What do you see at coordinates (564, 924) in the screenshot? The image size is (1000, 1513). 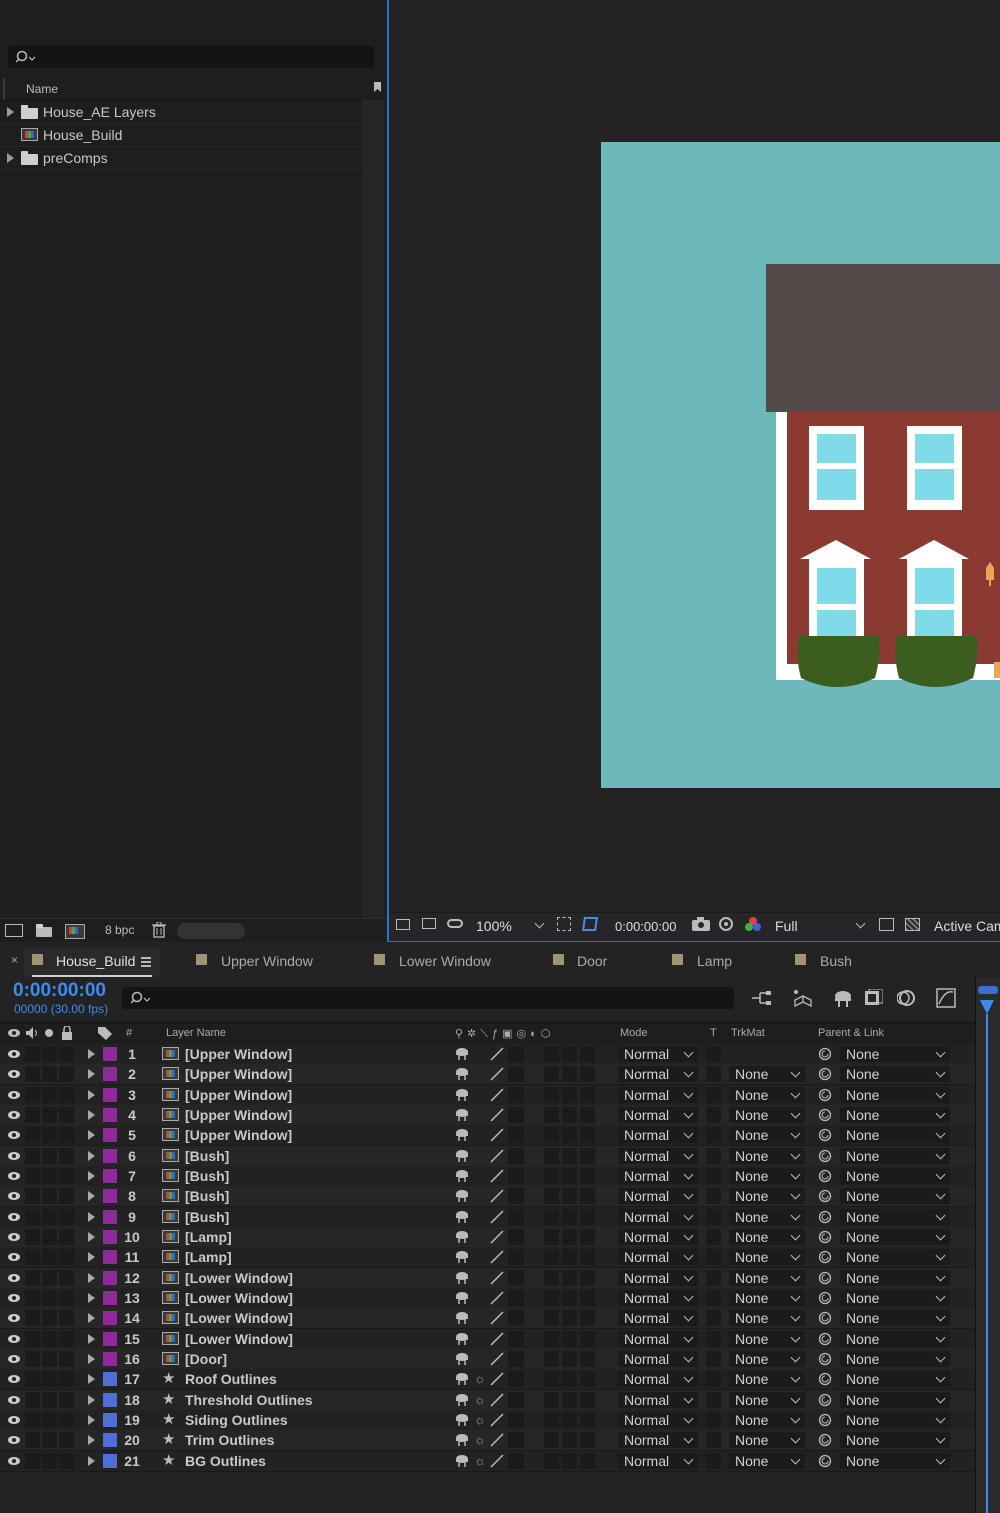 I see `grid-guides-icon` at bounding box center [564, 924].